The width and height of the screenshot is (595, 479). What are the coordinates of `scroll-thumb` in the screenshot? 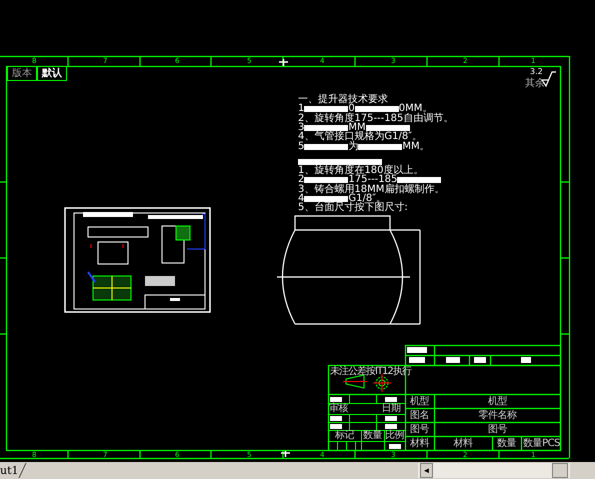 It's located at (560, 470).